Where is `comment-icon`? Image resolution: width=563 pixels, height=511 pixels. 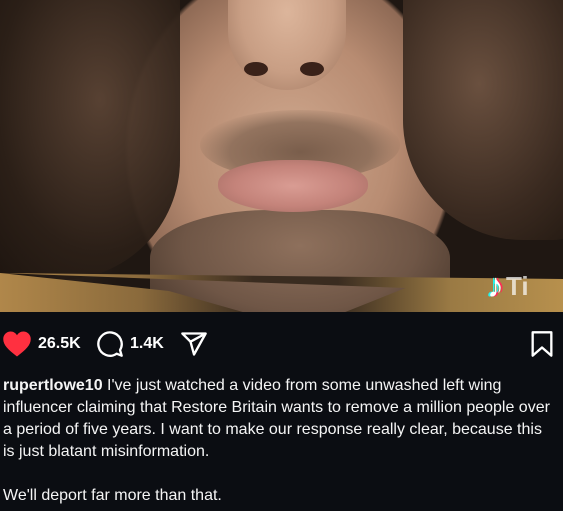 comment-icon is located at coordinates (110, 344).